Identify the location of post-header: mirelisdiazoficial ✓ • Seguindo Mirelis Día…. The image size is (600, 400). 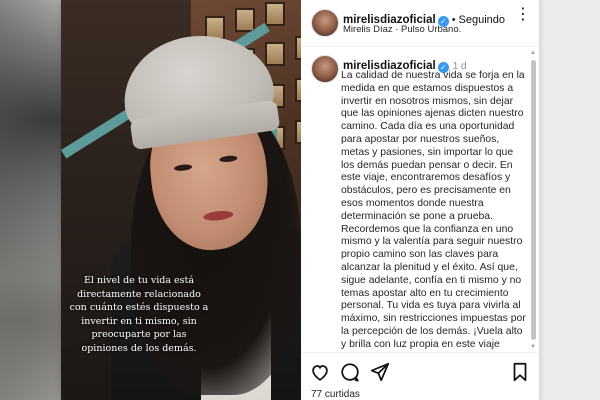
(420, 23).